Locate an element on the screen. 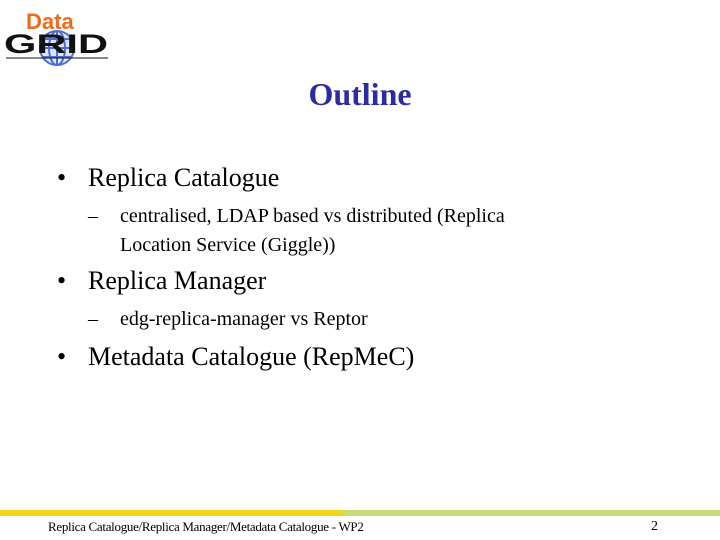 Image resolution: width=720 pixels, height=540 pixels. bullet-item: • Replica Manager is located at coordinates (162, 281).